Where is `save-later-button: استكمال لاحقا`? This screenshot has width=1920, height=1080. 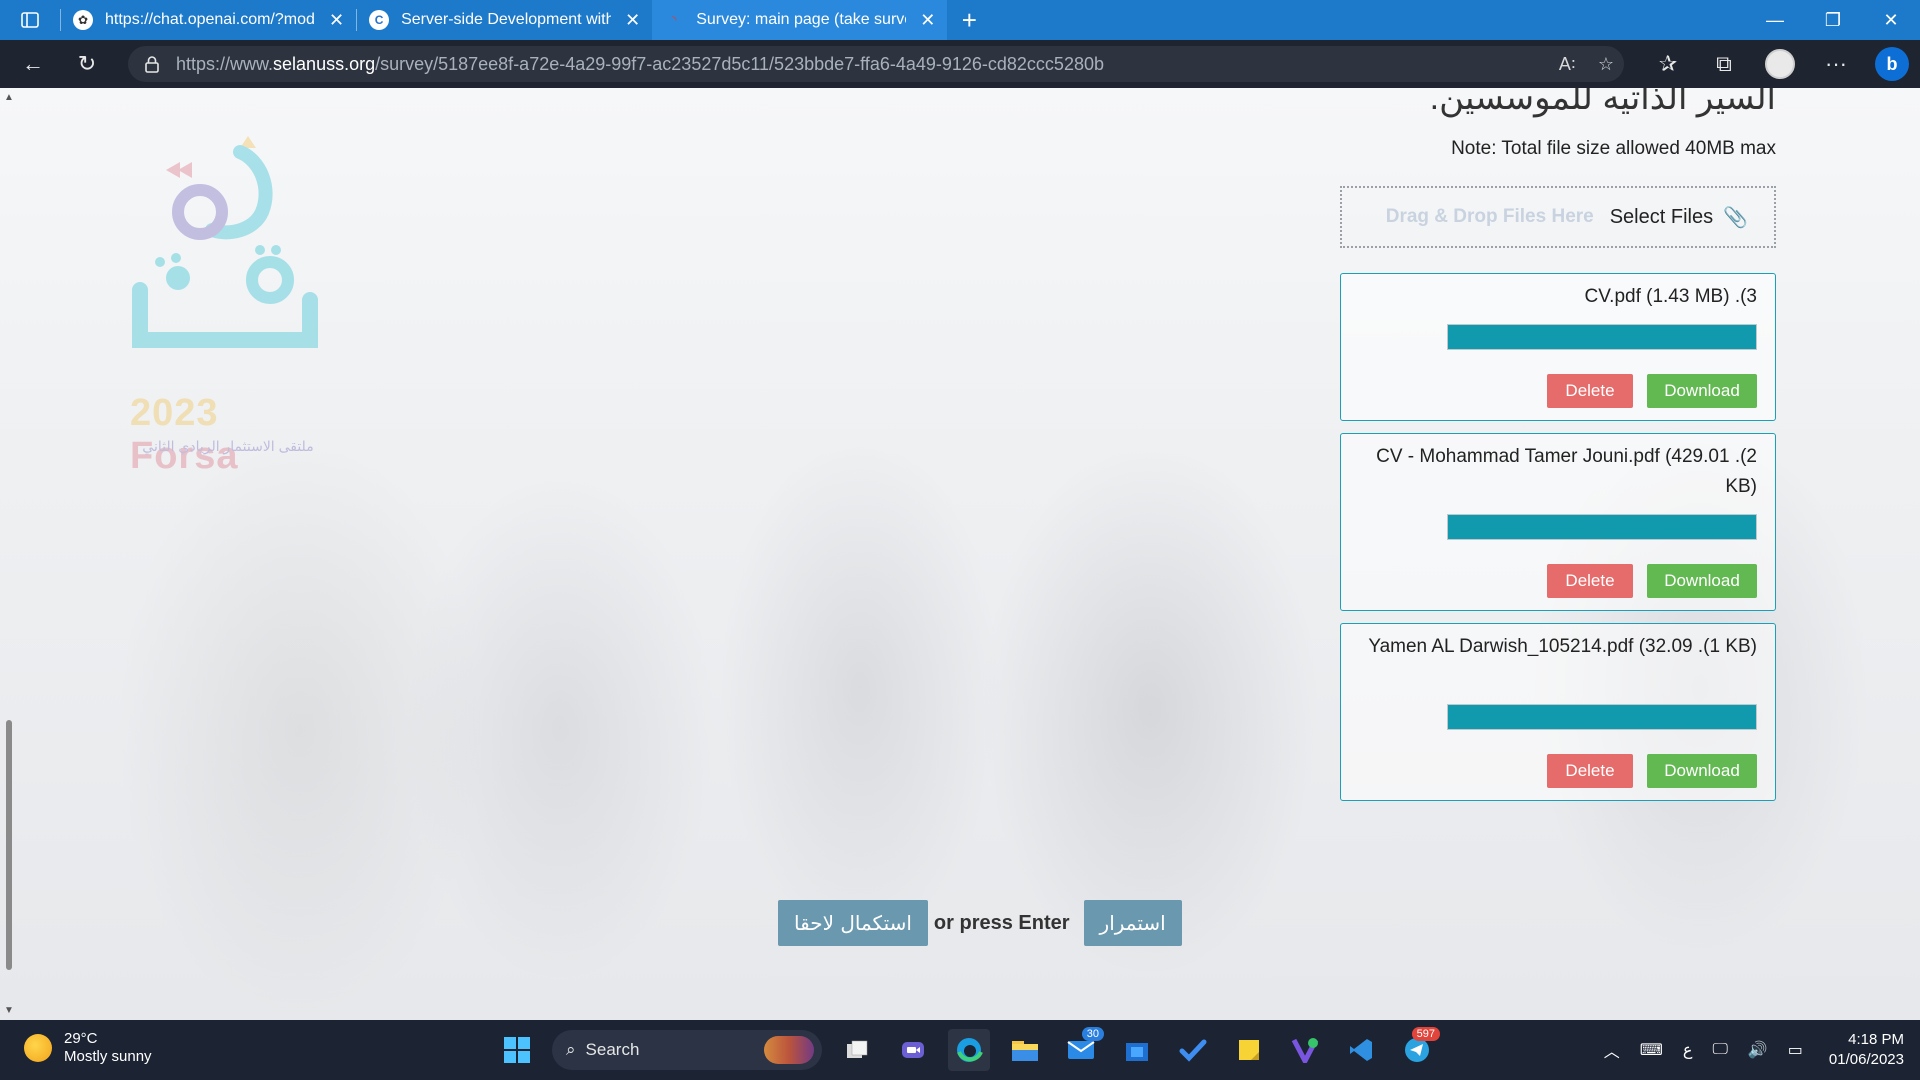
save-later-button: استكمال لاحقا is located at coordinates (853, 923).